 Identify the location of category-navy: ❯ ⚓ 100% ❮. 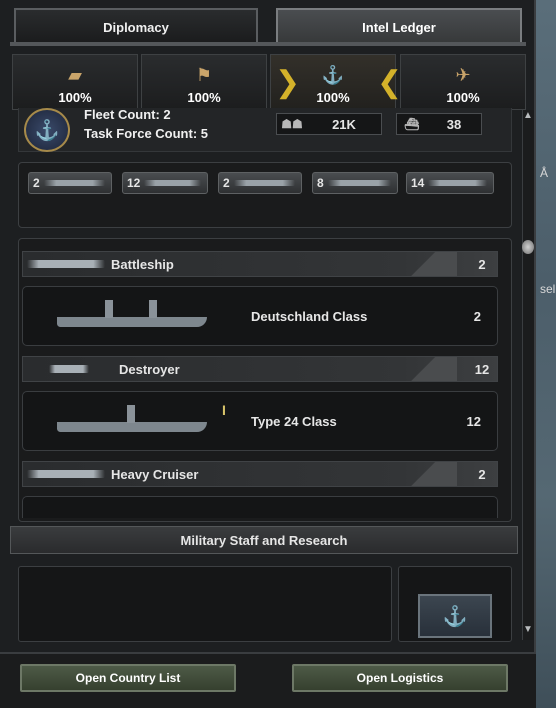
(336, 82).